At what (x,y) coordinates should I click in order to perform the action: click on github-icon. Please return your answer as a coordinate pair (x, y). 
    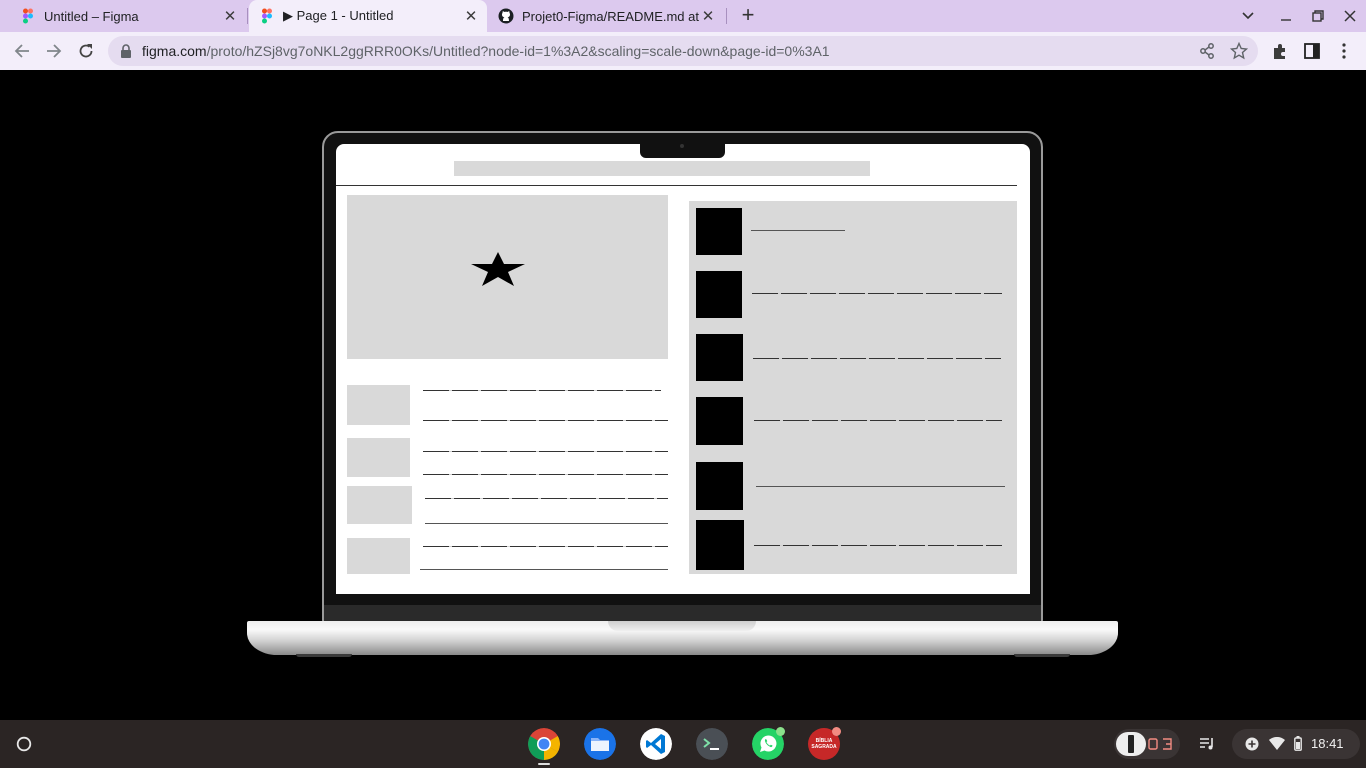
    Looking at the image, I should click on (506, 16).